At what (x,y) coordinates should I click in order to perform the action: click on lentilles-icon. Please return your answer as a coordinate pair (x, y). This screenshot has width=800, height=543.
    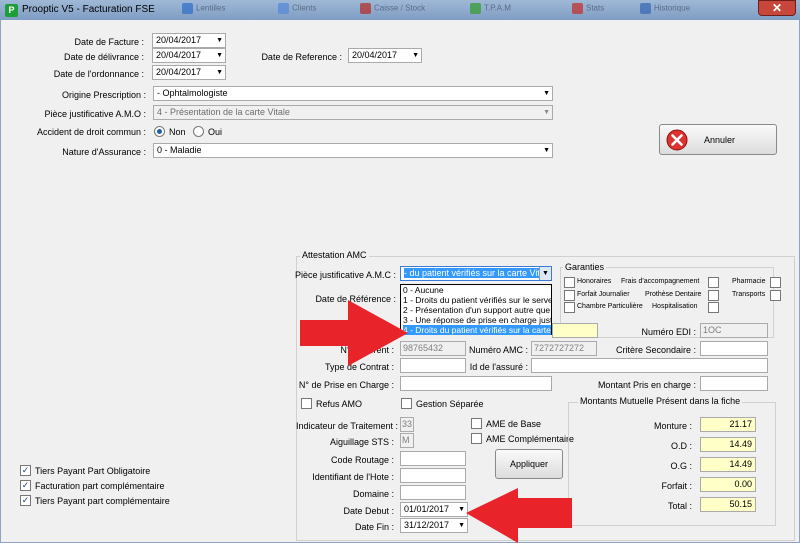
    Looking at the image, I should click on (187, 8).